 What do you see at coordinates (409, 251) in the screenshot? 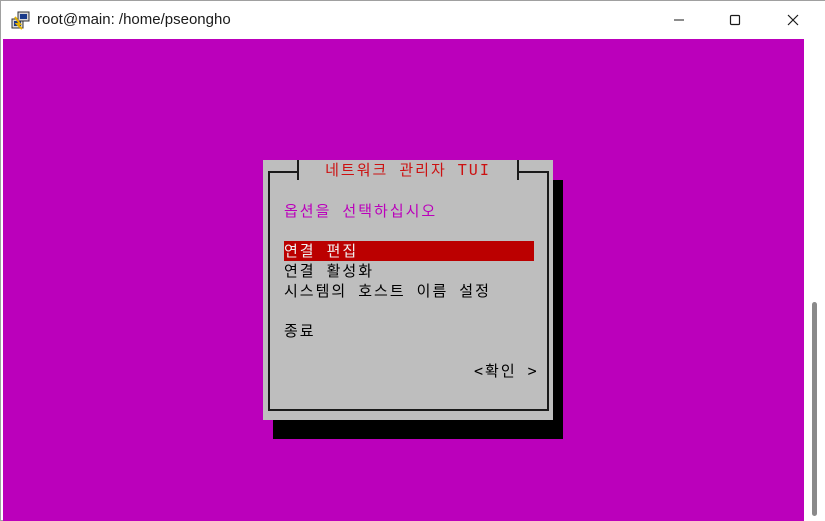
I see `menu-item-edit-connection: 연결 편집` at bounding box center [409, 251].